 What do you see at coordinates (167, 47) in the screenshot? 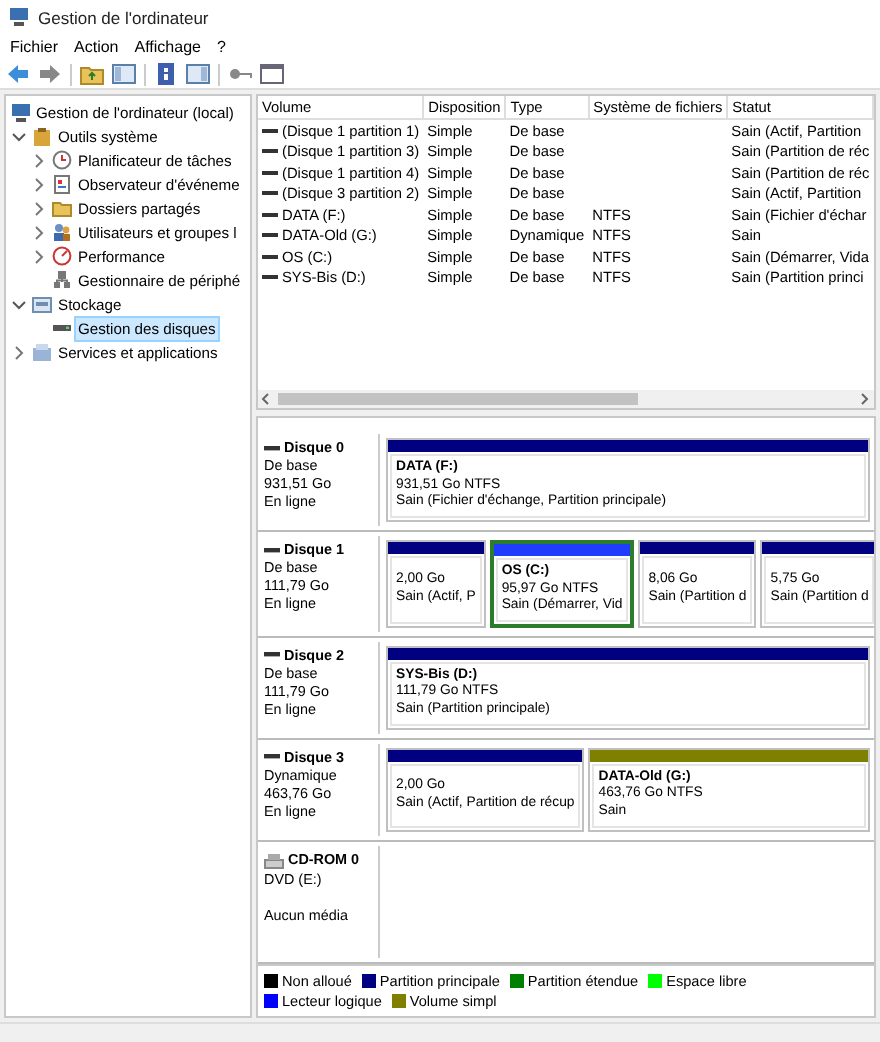
I see `menu-item: Affichage` at bounding box center [167, 47].